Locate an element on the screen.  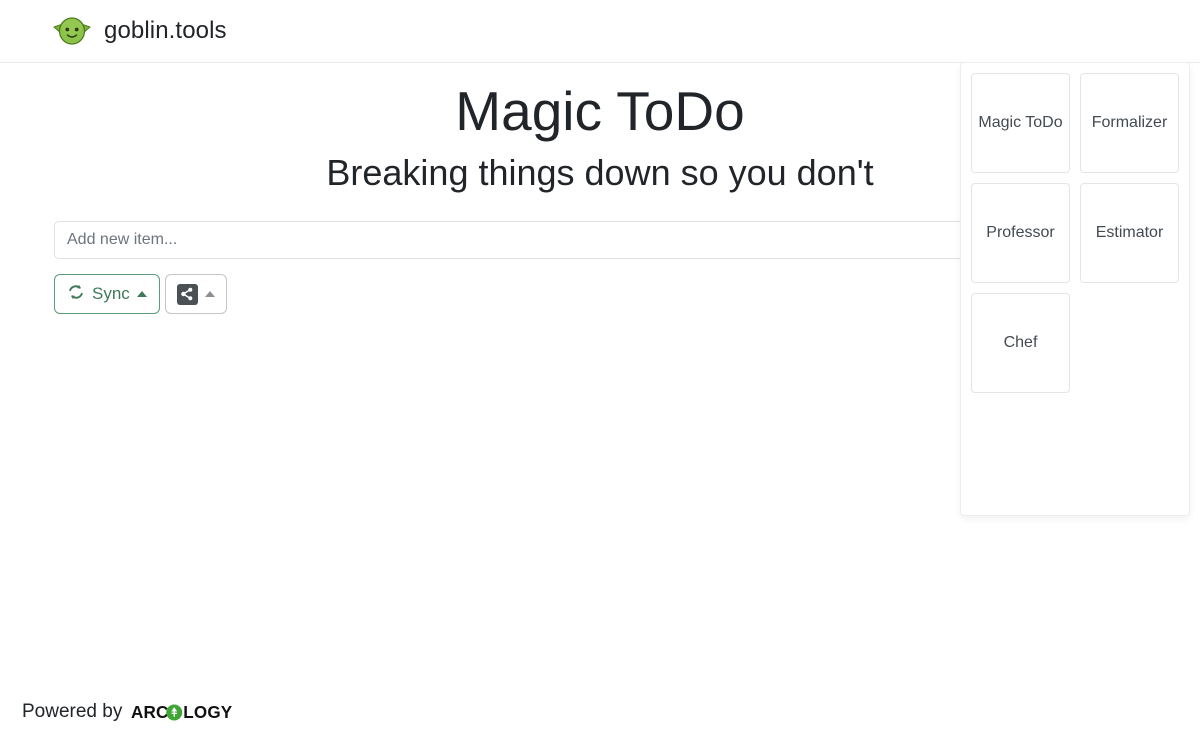
app-header: goblin.tools is located at coordinates (600, 31).